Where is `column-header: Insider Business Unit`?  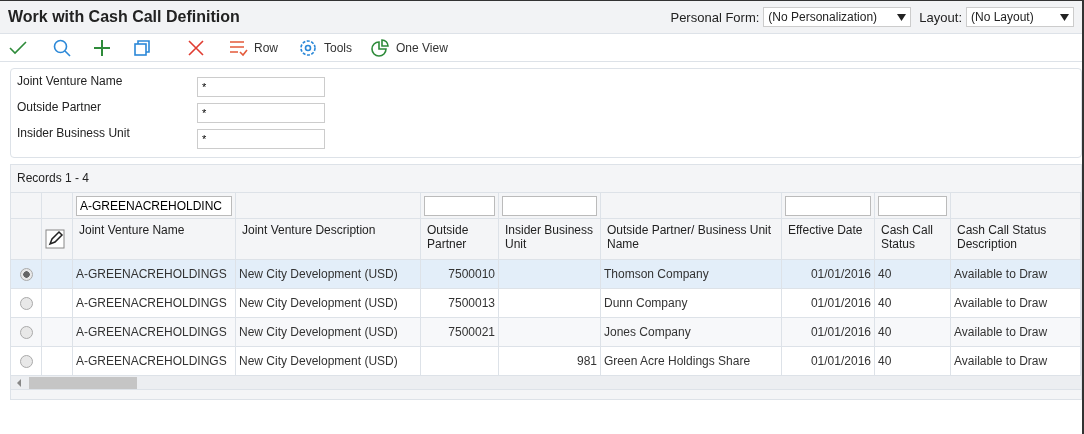
column-header: Insider Business Unit is located at coordinates (550, 239).